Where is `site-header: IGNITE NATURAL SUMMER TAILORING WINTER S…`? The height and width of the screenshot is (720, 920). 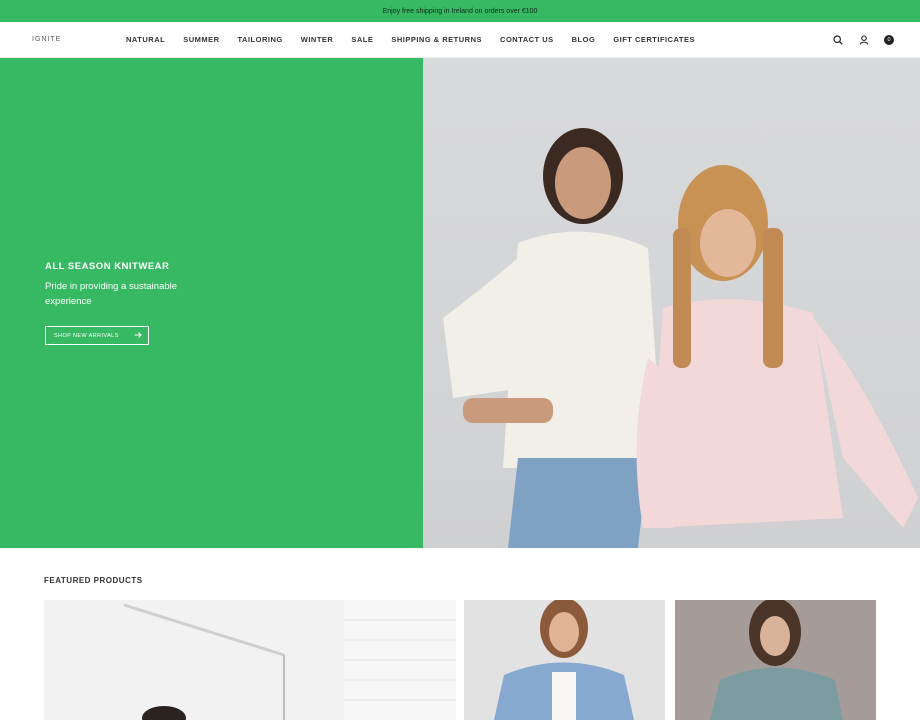 site-header: IGNITE NATURAL SUMMER TAILORING WINTER S… is located at coordinates (460, 40).